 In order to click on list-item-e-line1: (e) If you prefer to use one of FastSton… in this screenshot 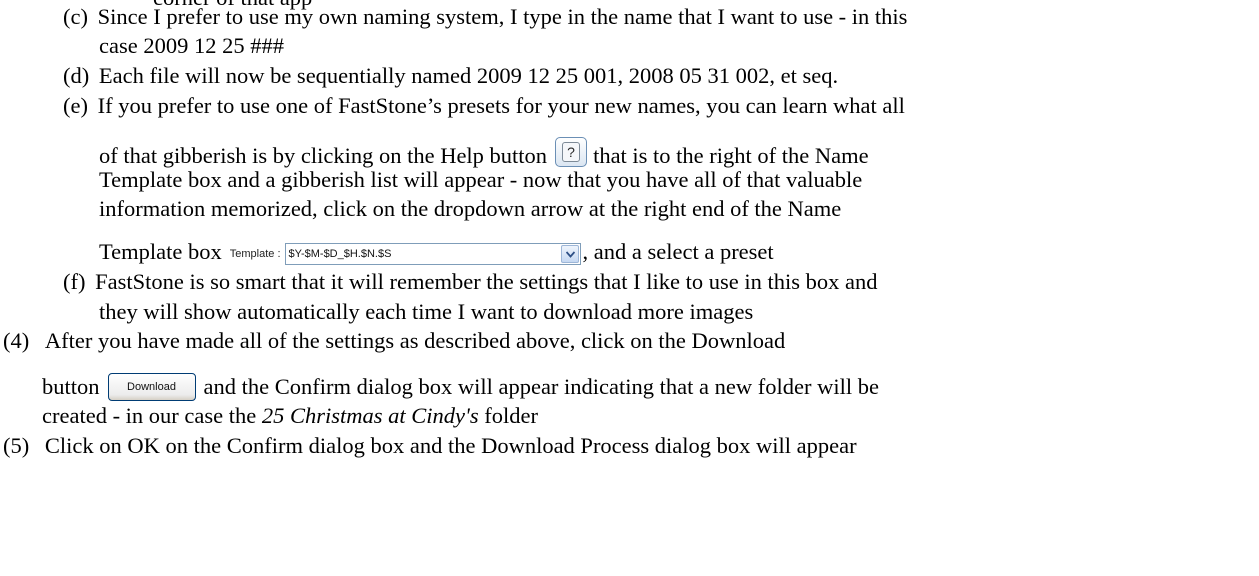, I will do `click(484, 106)`.